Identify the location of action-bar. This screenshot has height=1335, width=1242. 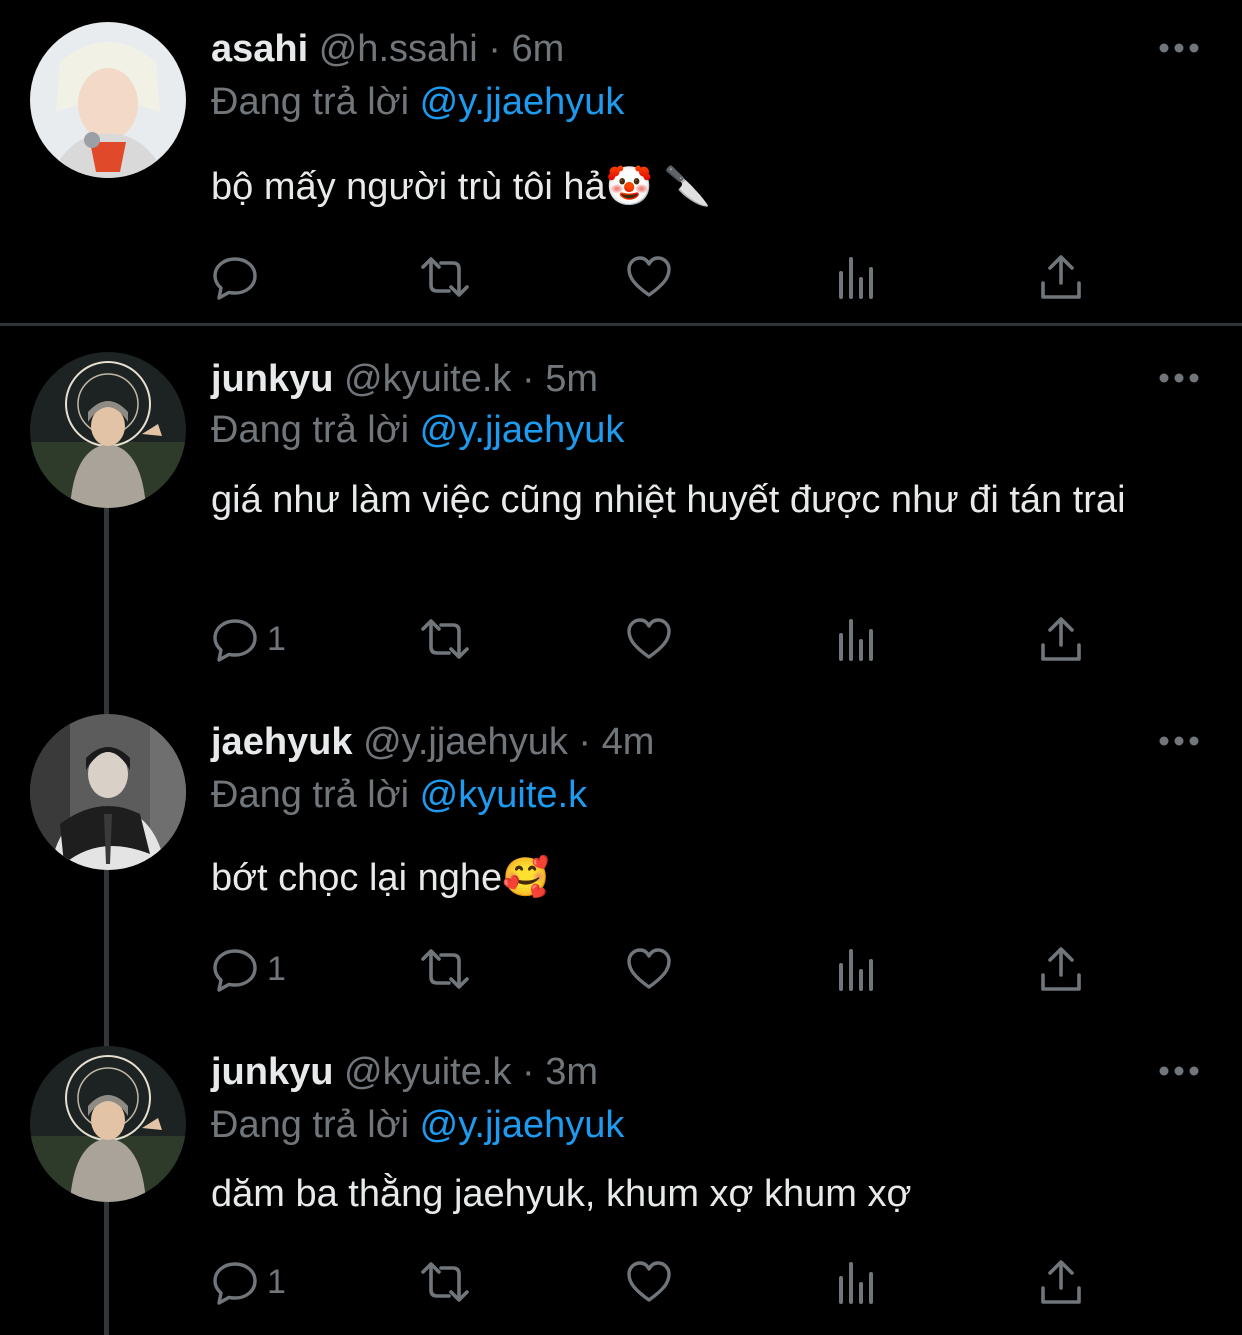
(651, 277).